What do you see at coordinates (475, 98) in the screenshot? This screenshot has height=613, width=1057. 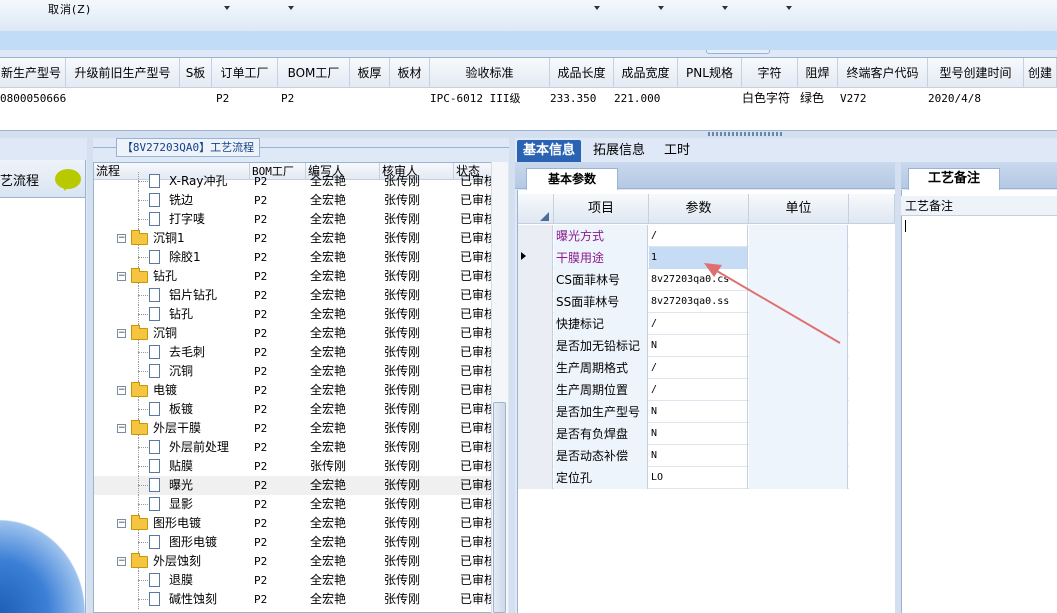 I see `grid-cell: IPC-6012 III级` at bounding box center [475, 98].